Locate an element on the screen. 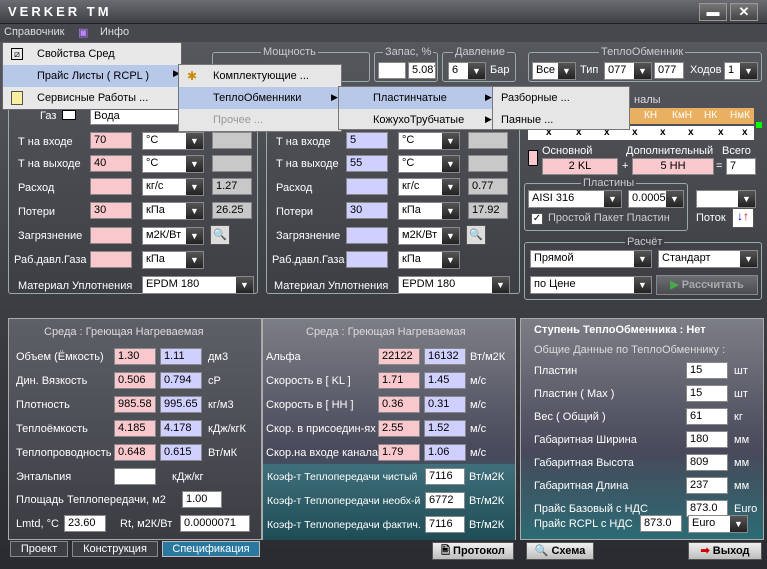 This screenshot has height=569, width=767. k-value: 7116 is located at coordinates (445, 476).